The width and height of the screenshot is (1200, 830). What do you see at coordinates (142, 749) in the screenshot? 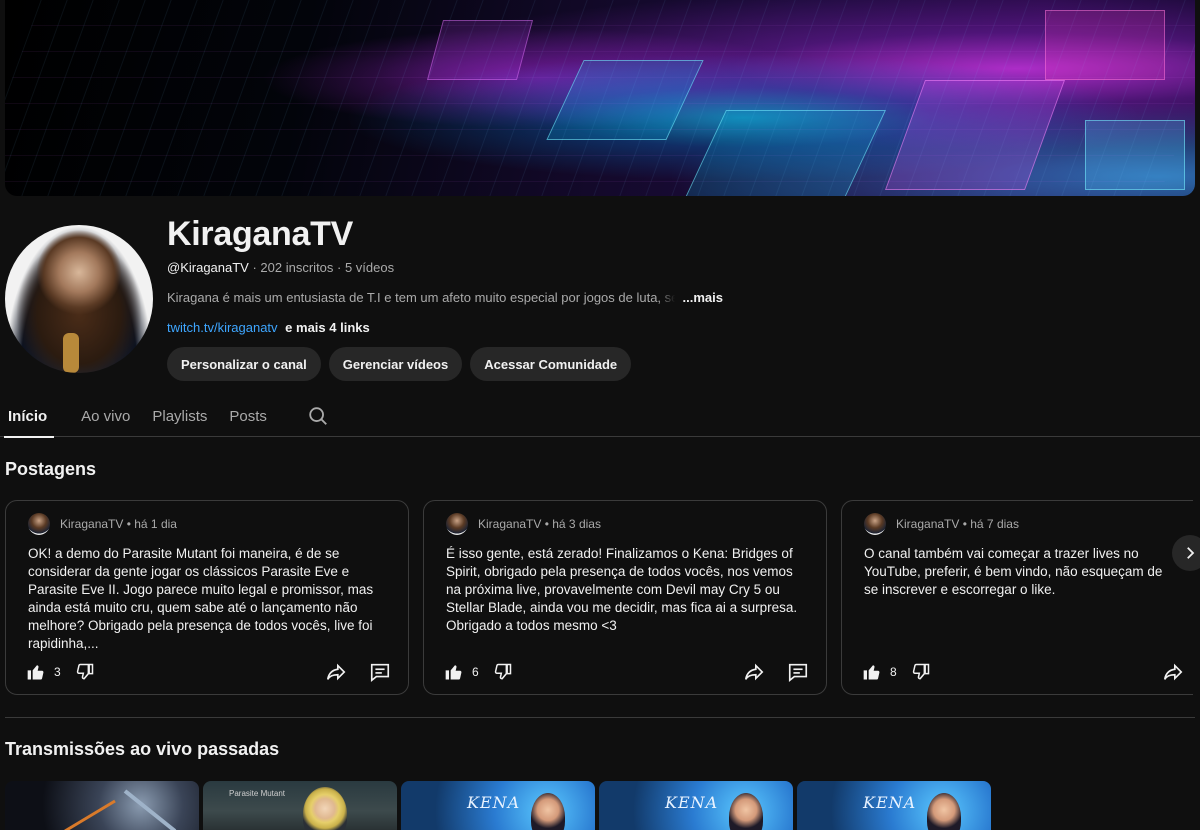
I see `past-live-section-title: Transmissões ao vivo passadas` at bounding box center [142, 749].